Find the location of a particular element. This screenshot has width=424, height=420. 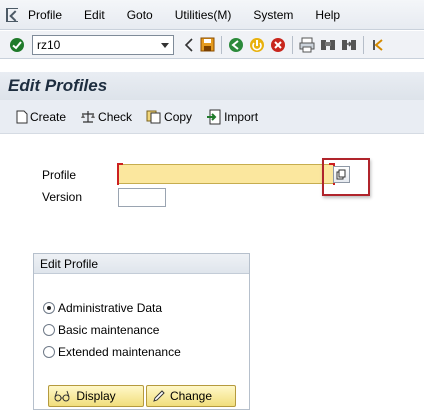

copy-icon is located at coordinates (154, 117).